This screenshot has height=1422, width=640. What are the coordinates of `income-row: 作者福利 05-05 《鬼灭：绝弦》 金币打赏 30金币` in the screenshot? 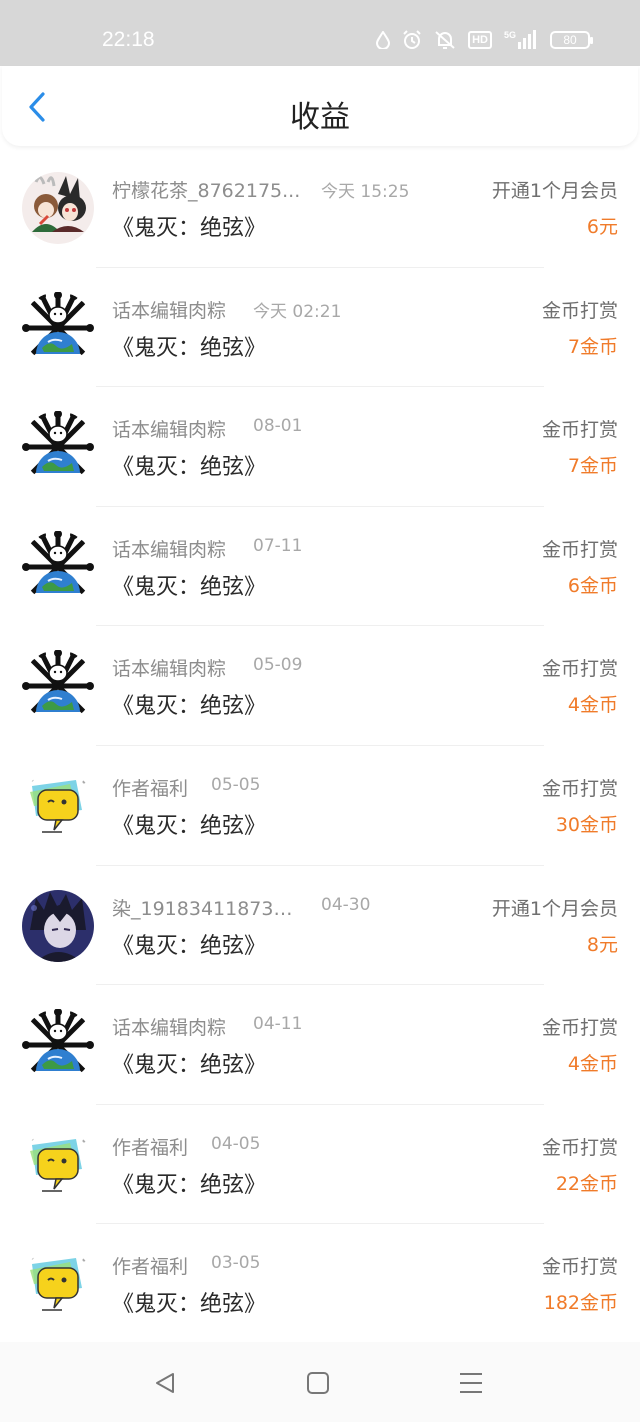 It's located at (320, 806).